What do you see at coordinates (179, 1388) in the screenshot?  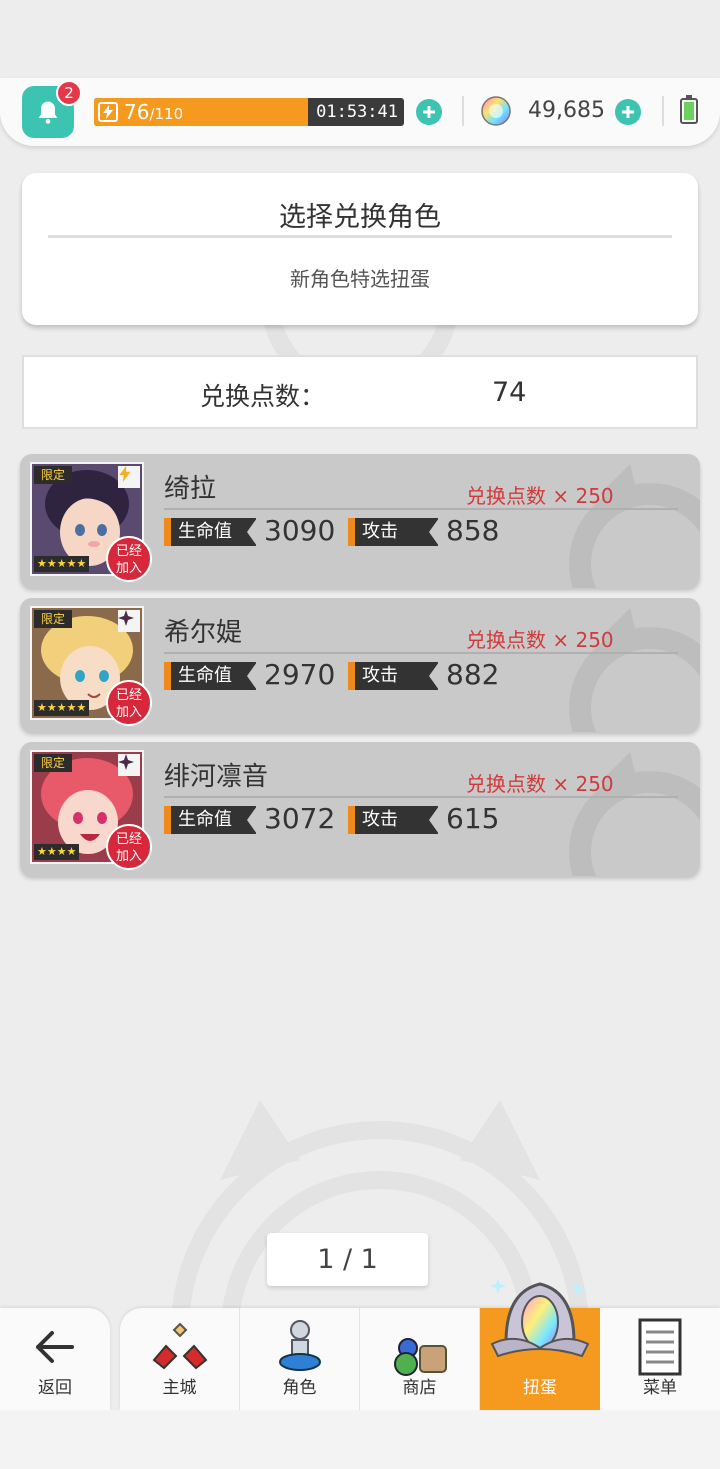 I see `nav-label: 主城` at bounding box center [179, 1388].